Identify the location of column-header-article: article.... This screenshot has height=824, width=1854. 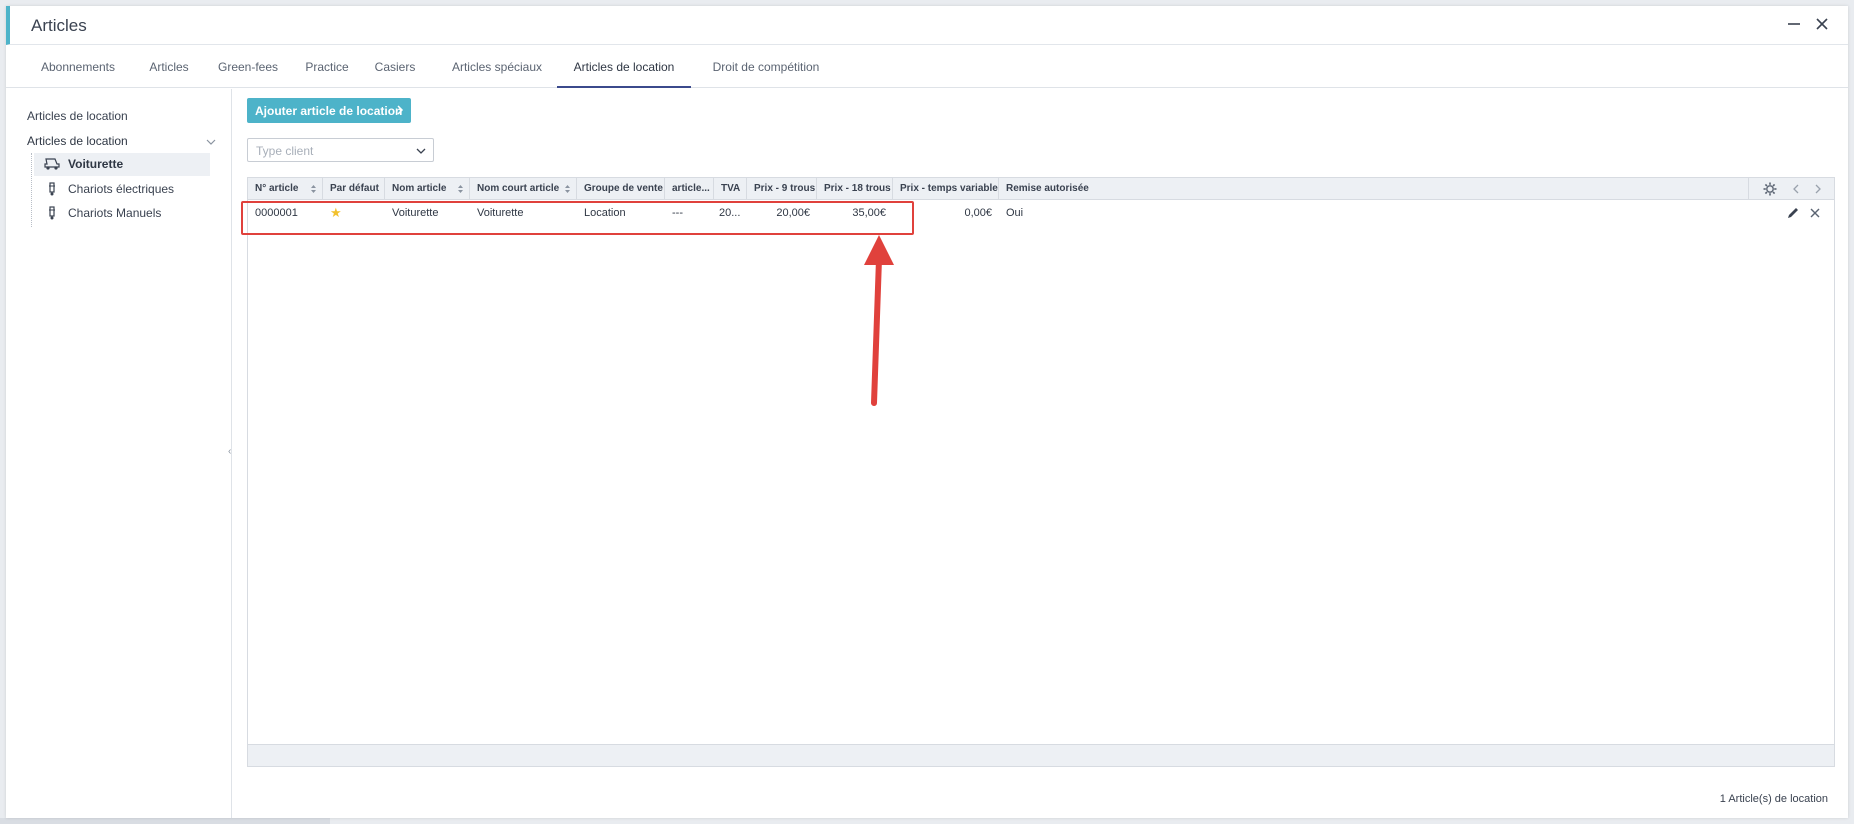
(689, 189).